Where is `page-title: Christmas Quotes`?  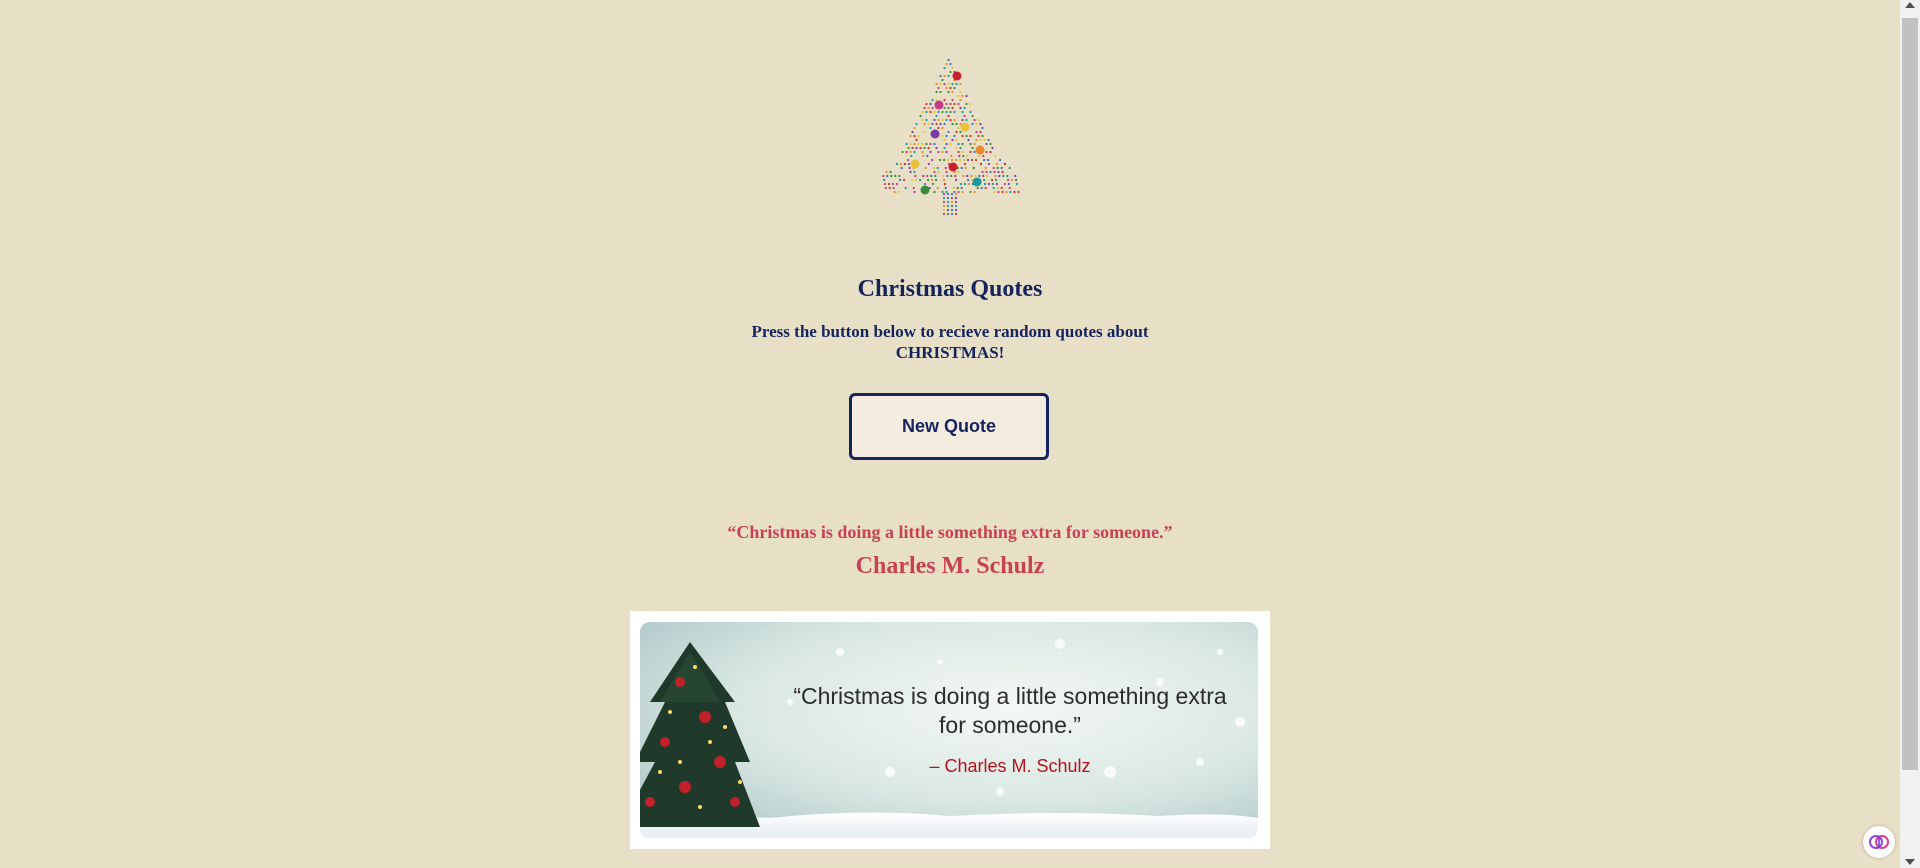
page-title: Christmas Quotes is located at coordinates (950, 289).